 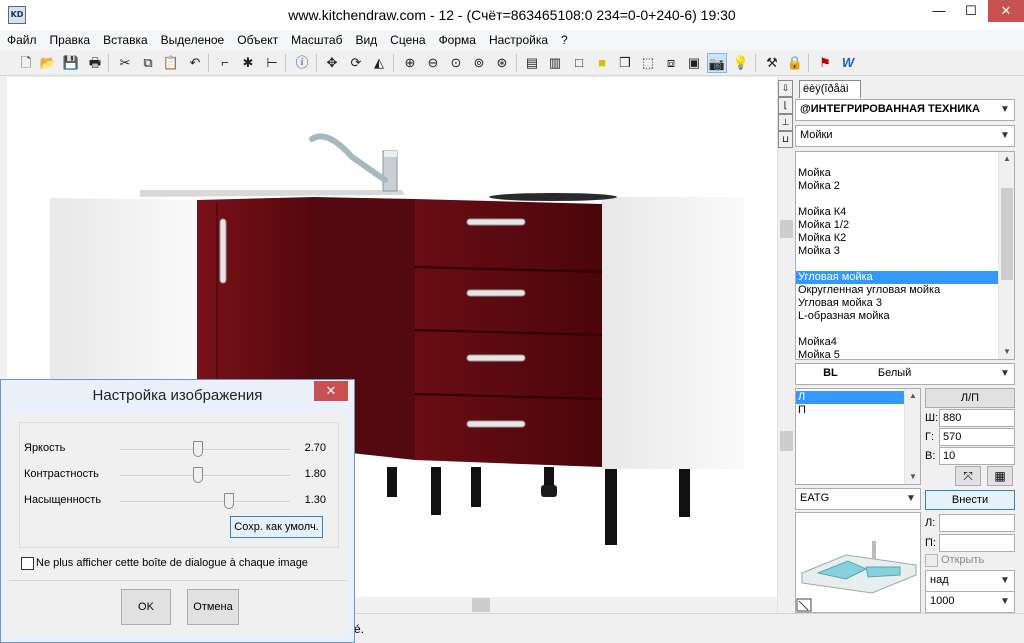 I want to click on color-view-icon: ■, so click(x=602, y=63).